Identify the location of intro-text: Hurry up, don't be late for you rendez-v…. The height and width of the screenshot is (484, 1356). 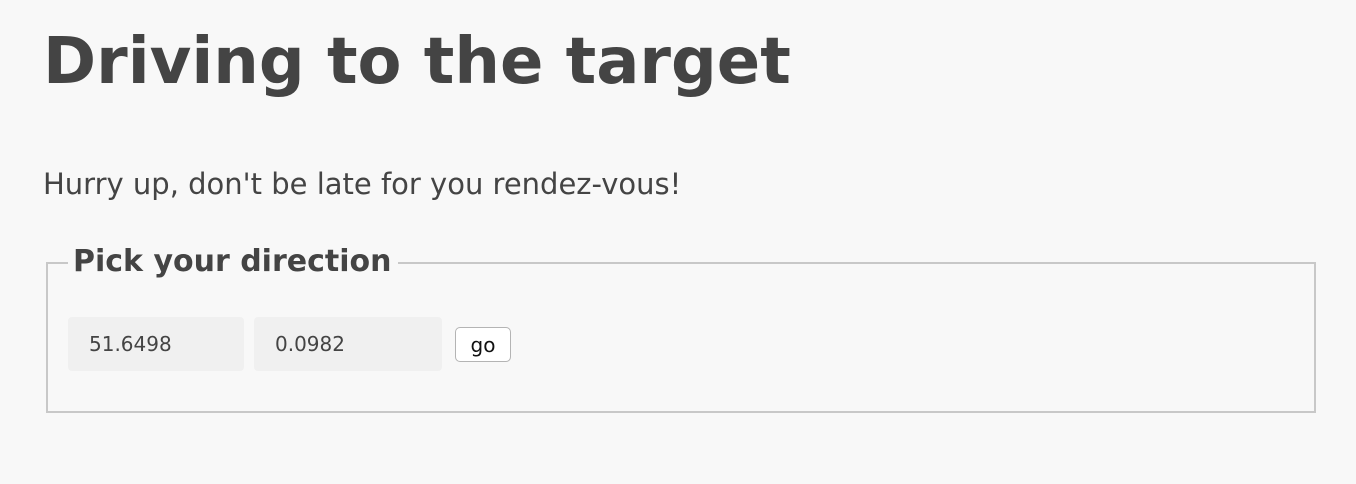
(362, 184).